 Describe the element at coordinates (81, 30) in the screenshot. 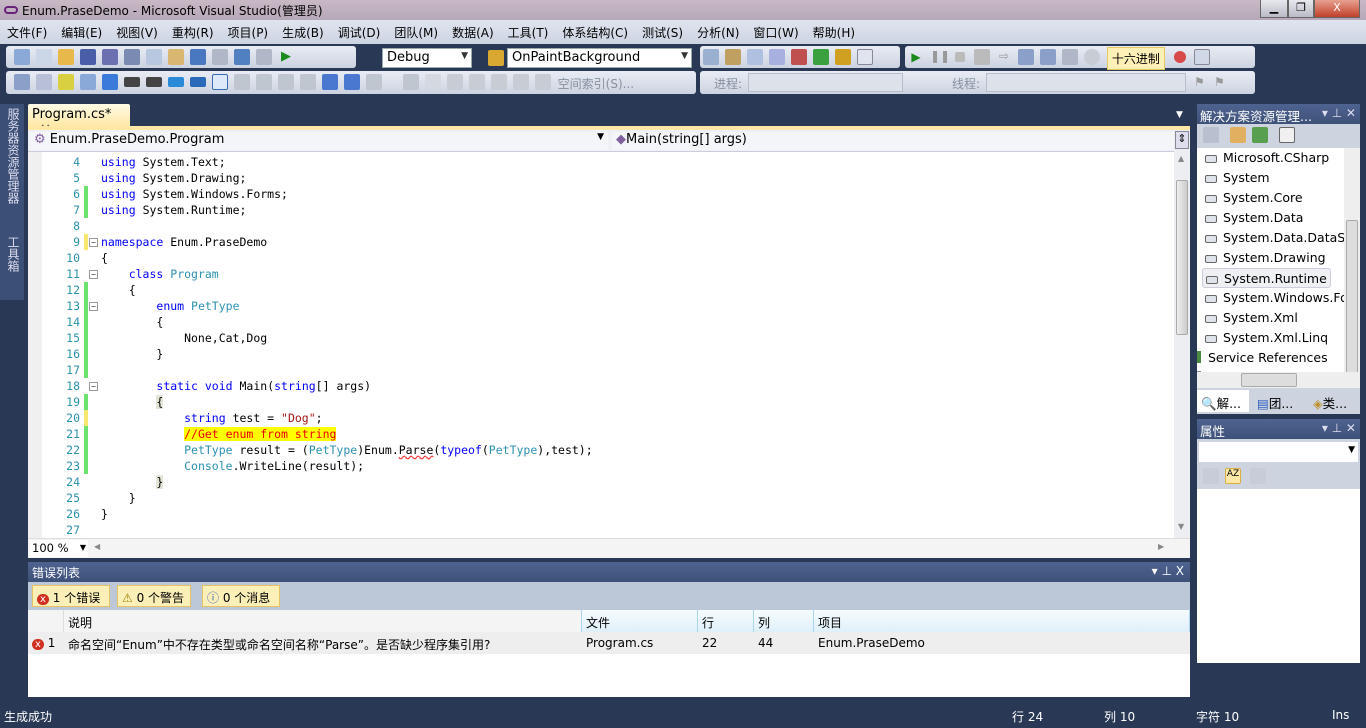

I see `menu-item: 编辑(E)` at that location.